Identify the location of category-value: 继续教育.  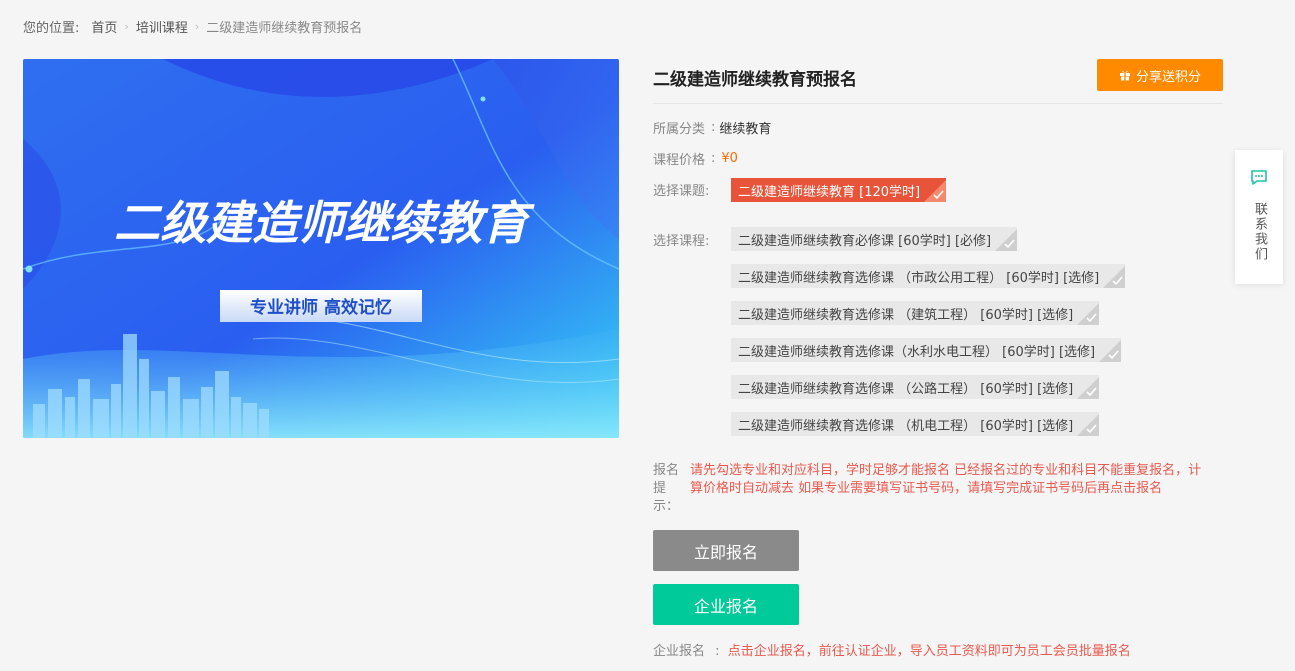
(745, 129).